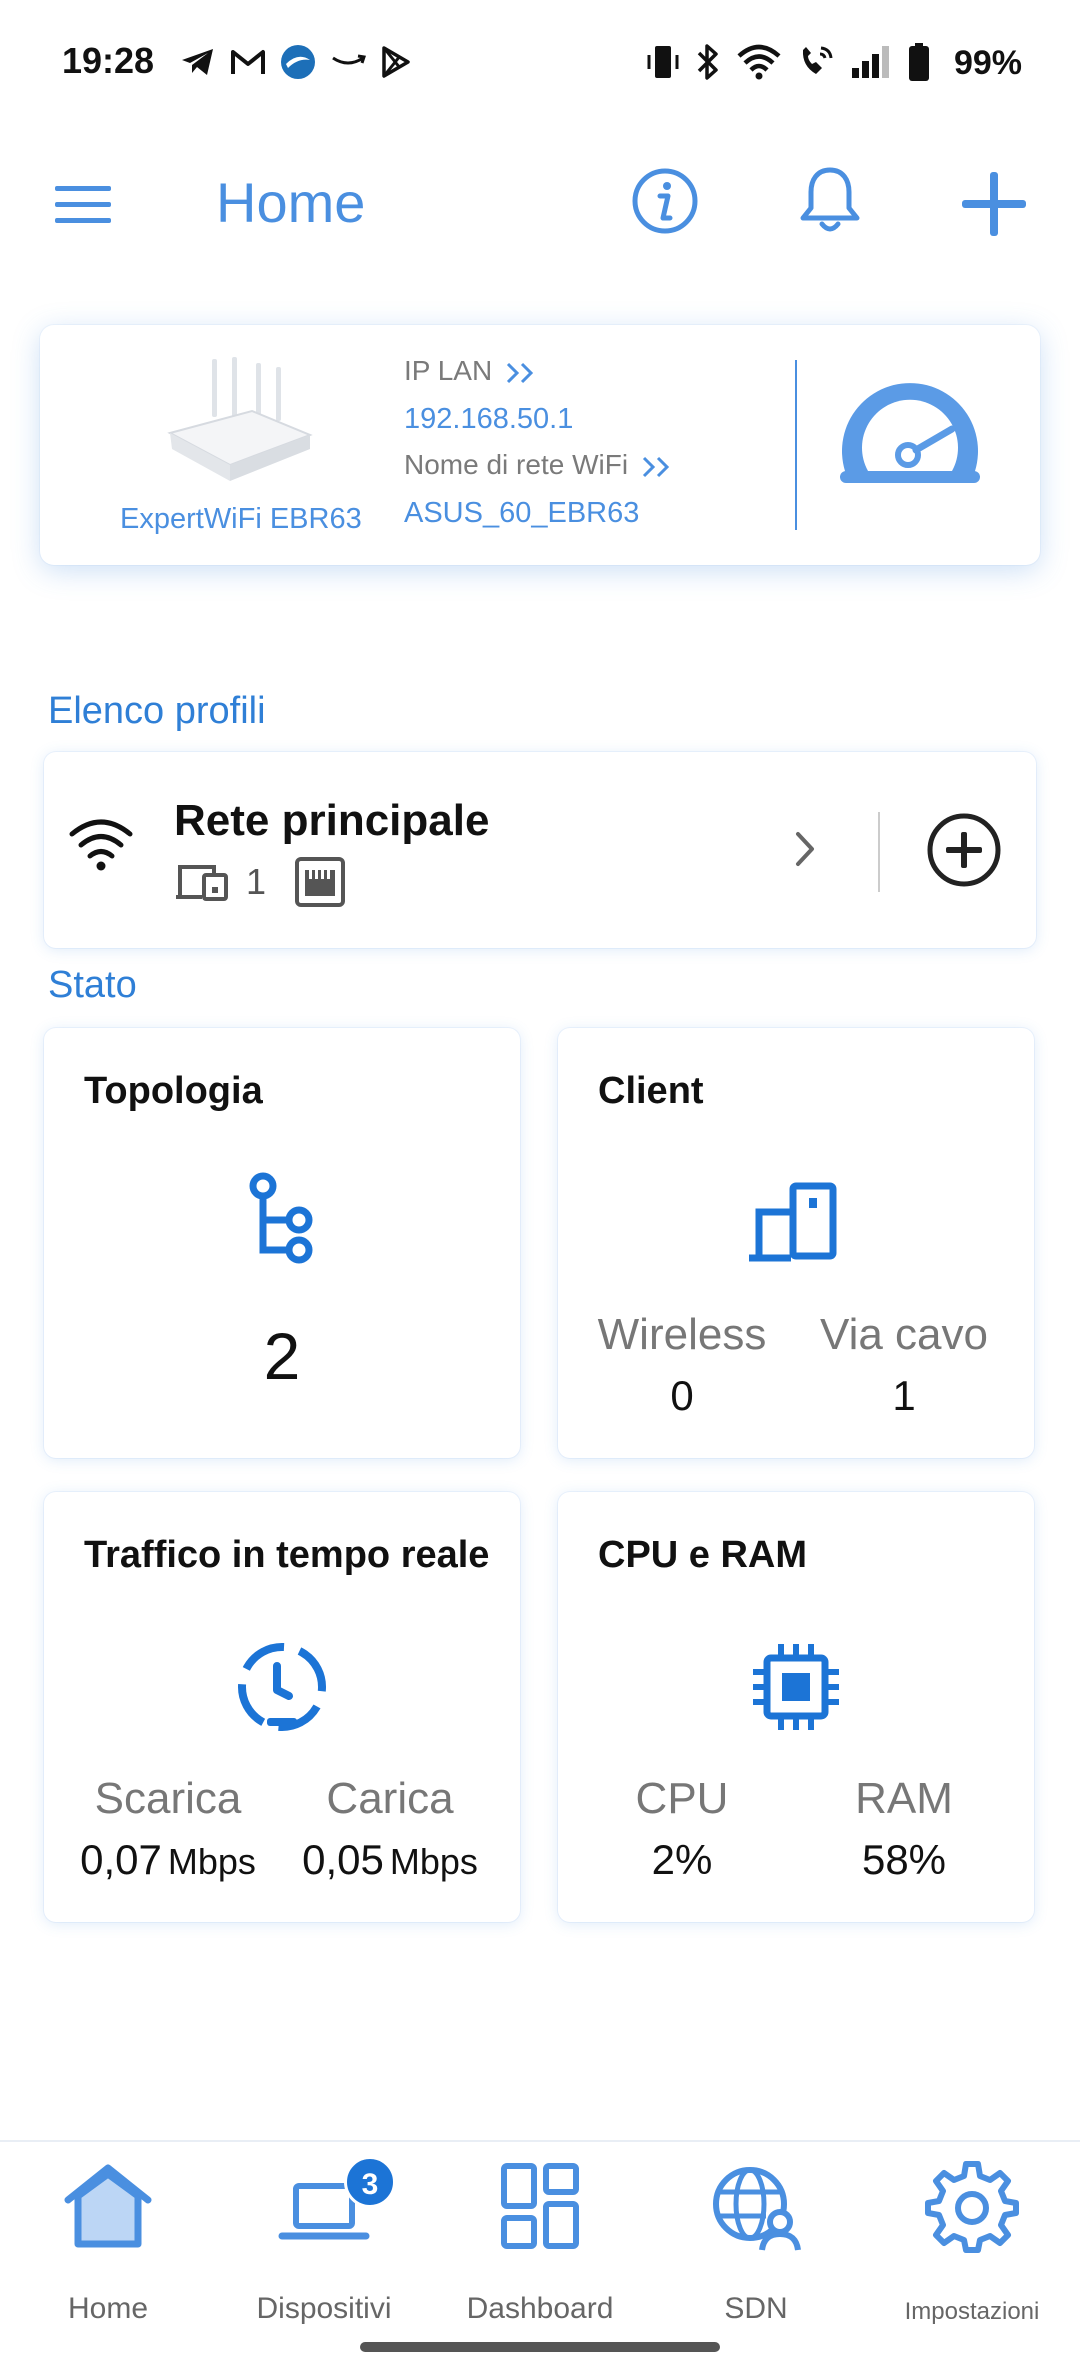  What do you see at coordinates (248, 62) in the screenshot?
I see `gmail-icon` at bounding box center [248, 62].